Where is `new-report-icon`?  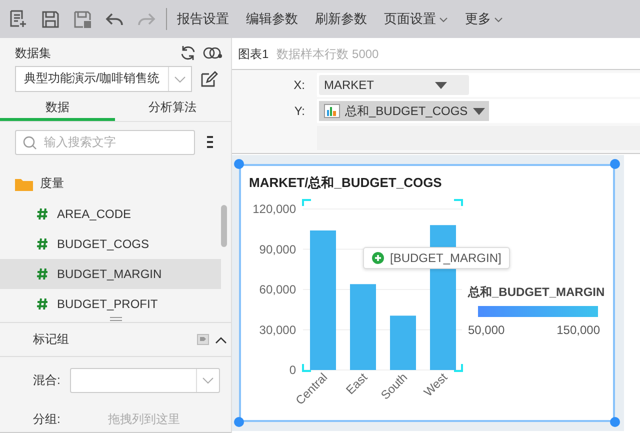 new-report-icon is located at coordinates (18, 19).